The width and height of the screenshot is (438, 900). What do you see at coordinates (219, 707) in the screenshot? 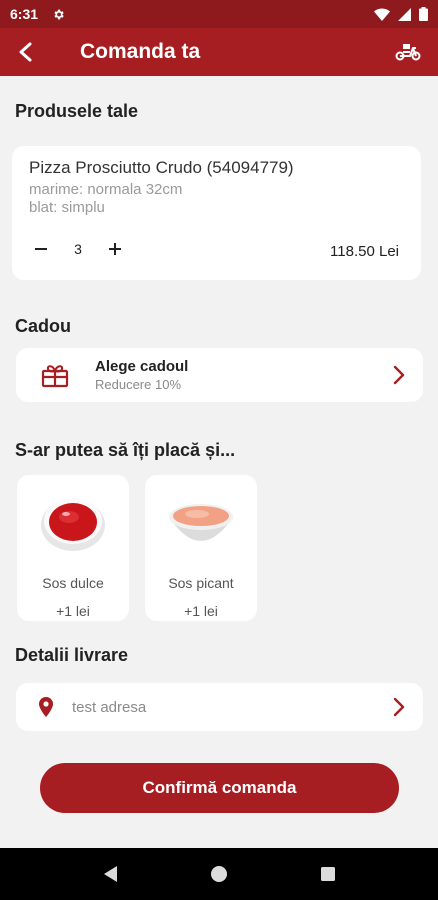
I see `delivery-address-button: test adresa` at bounding box center [219, 707].